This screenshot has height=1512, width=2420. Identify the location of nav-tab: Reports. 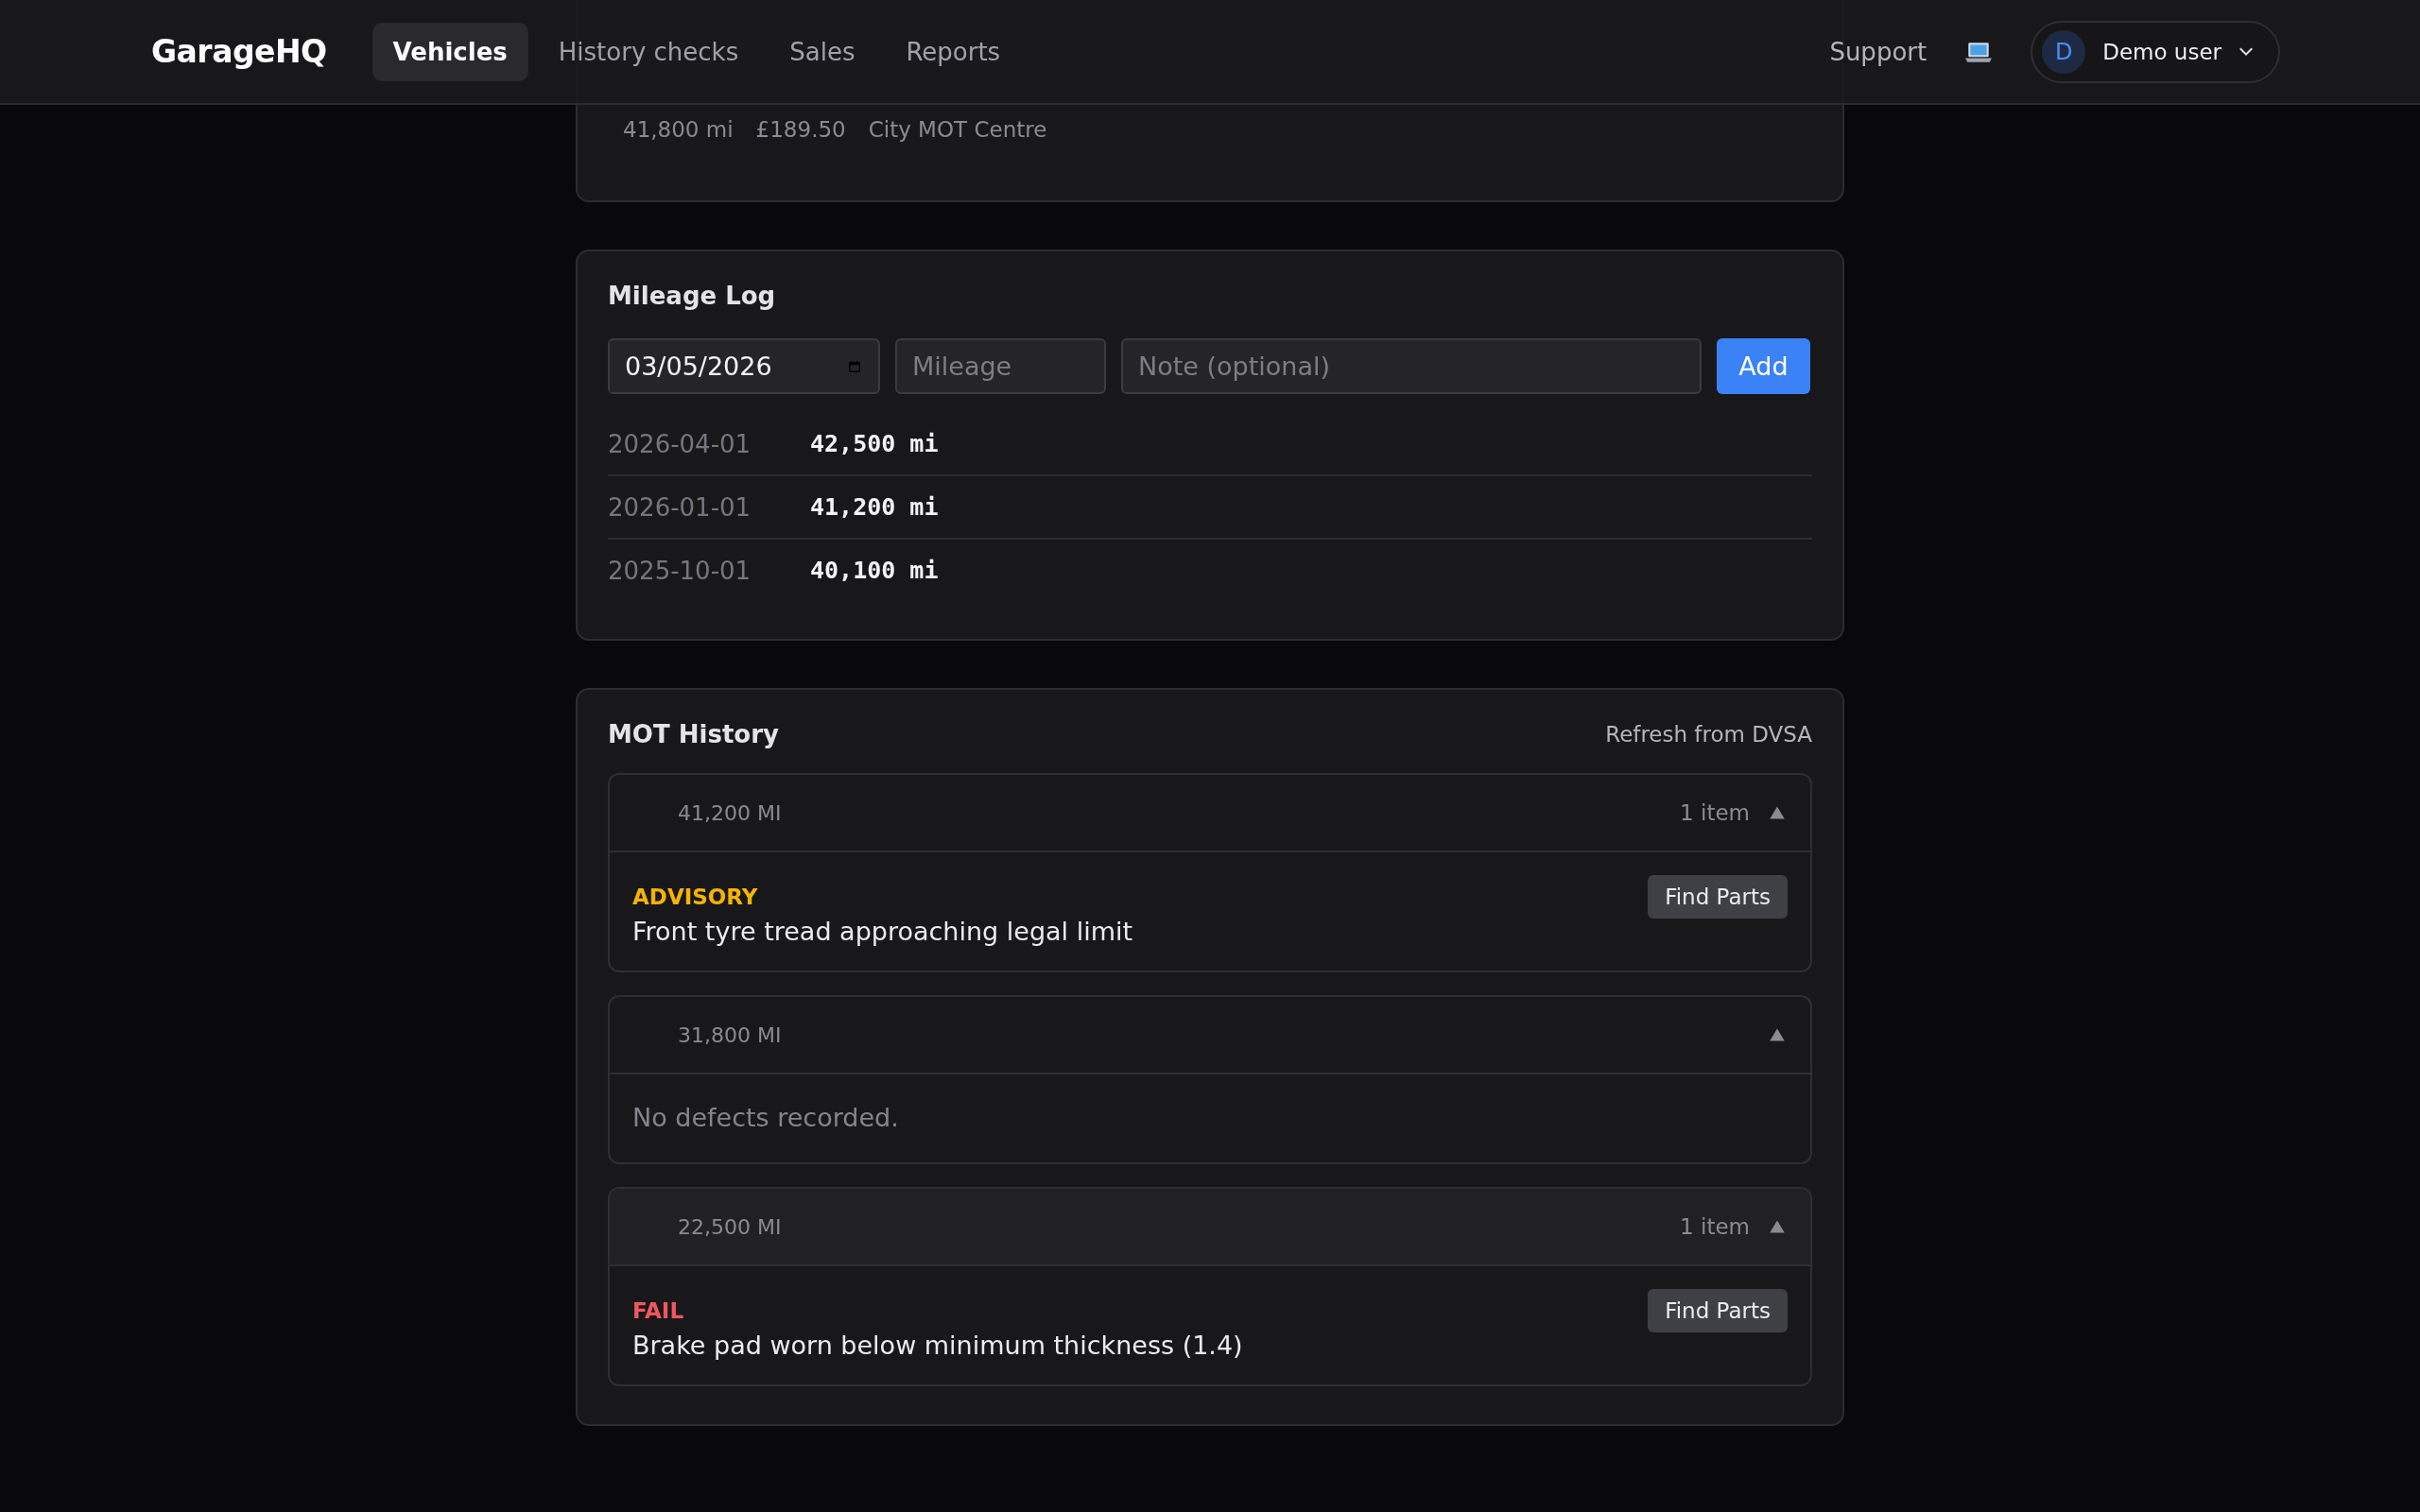
(953, 51).